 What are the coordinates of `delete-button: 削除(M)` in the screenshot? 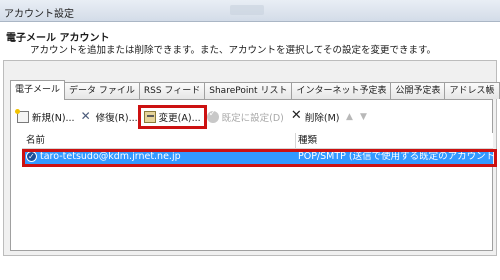 It's located at (315, 117).